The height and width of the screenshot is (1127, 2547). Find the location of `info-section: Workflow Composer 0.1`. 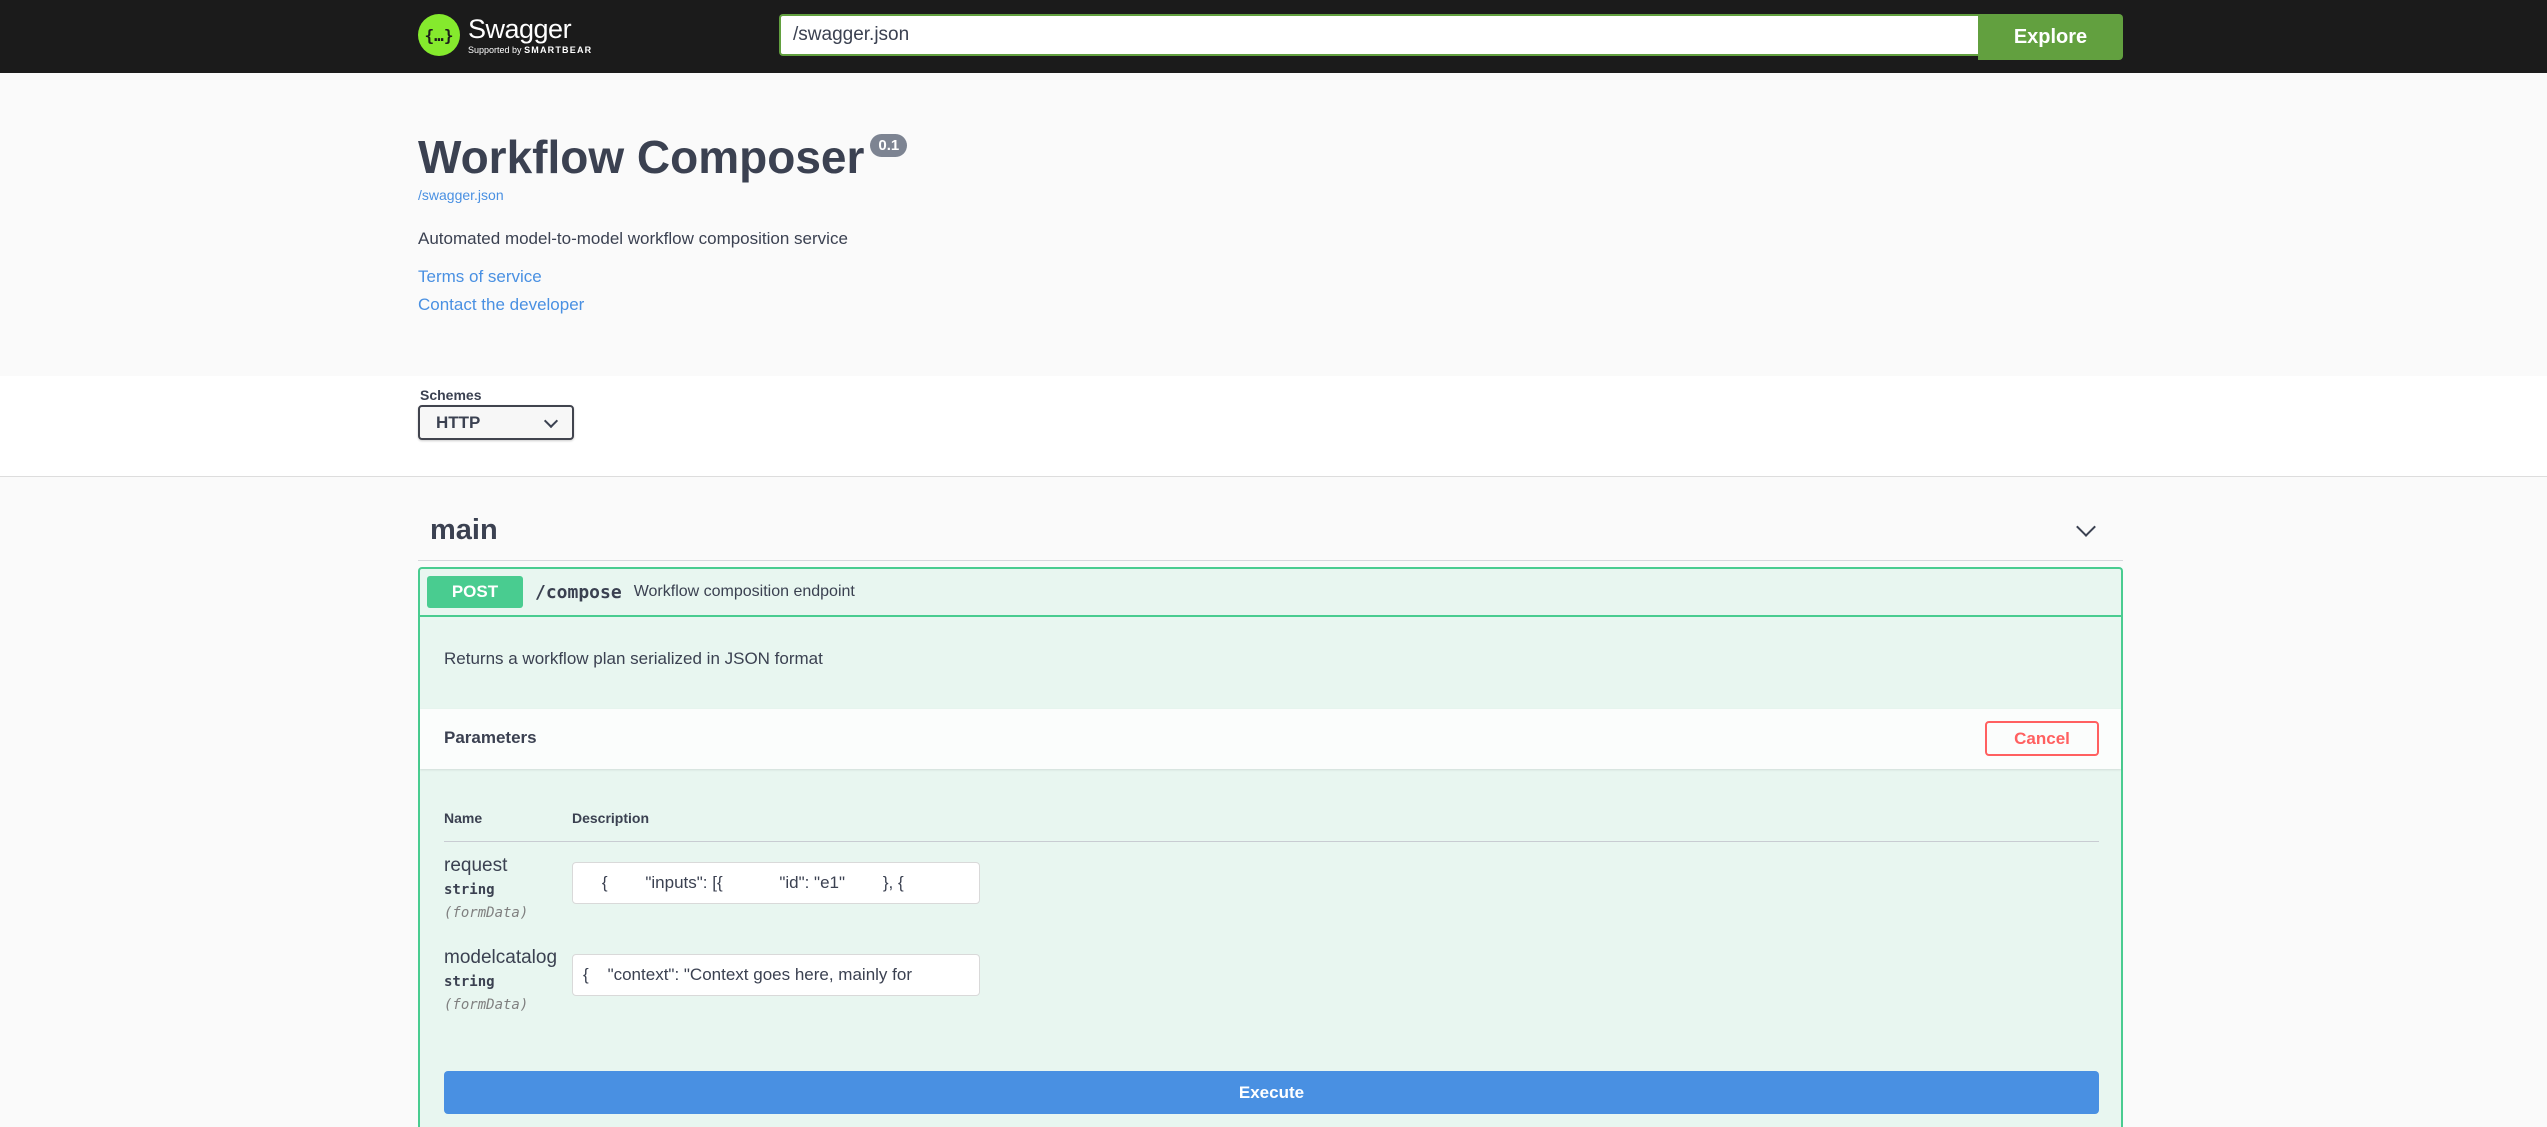

info-section: Workflow Composer 0.1 is located at coordinates (663, 157).